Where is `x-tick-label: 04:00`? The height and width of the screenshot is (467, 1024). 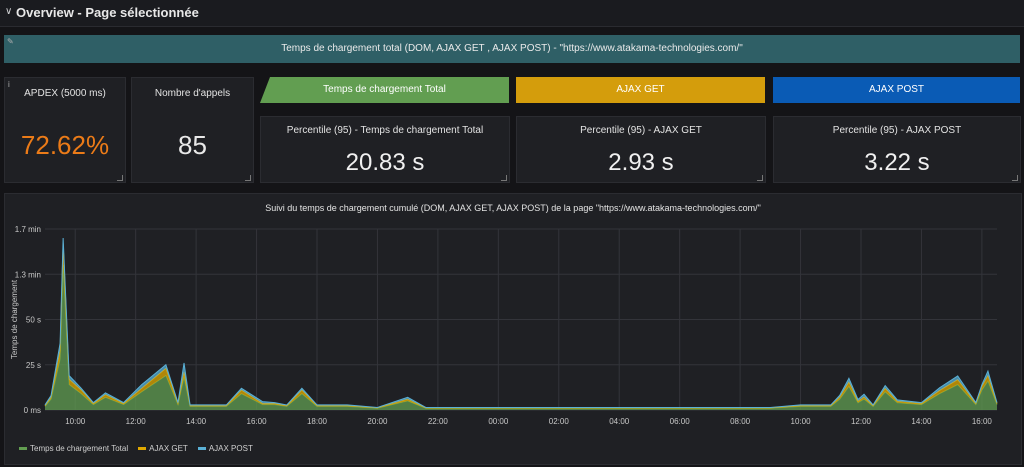 x-tick-label: 04:00 is located at coordinates (619, 421).